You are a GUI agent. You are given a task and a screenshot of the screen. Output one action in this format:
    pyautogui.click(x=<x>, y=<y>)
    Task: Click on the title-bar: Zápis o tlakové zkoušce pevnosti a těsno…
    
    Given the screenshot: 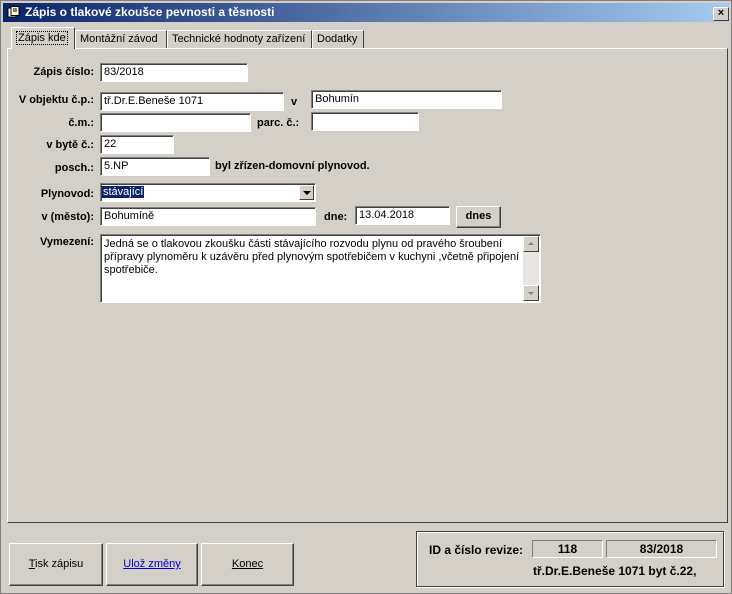 What is the action you would take?
    pyautogui.click(x=366, y=12)
    